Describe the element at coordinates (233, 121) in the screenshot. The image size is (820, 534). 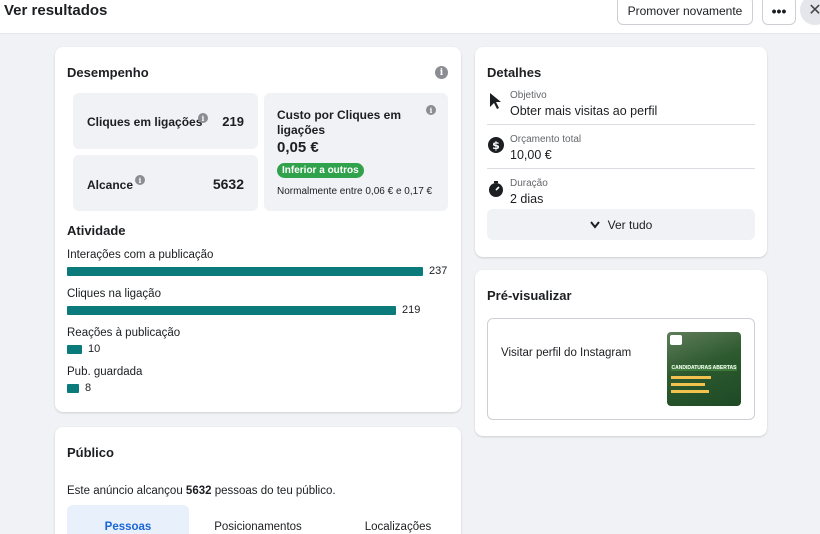
I see `link-clicks-value: 219` at that location.